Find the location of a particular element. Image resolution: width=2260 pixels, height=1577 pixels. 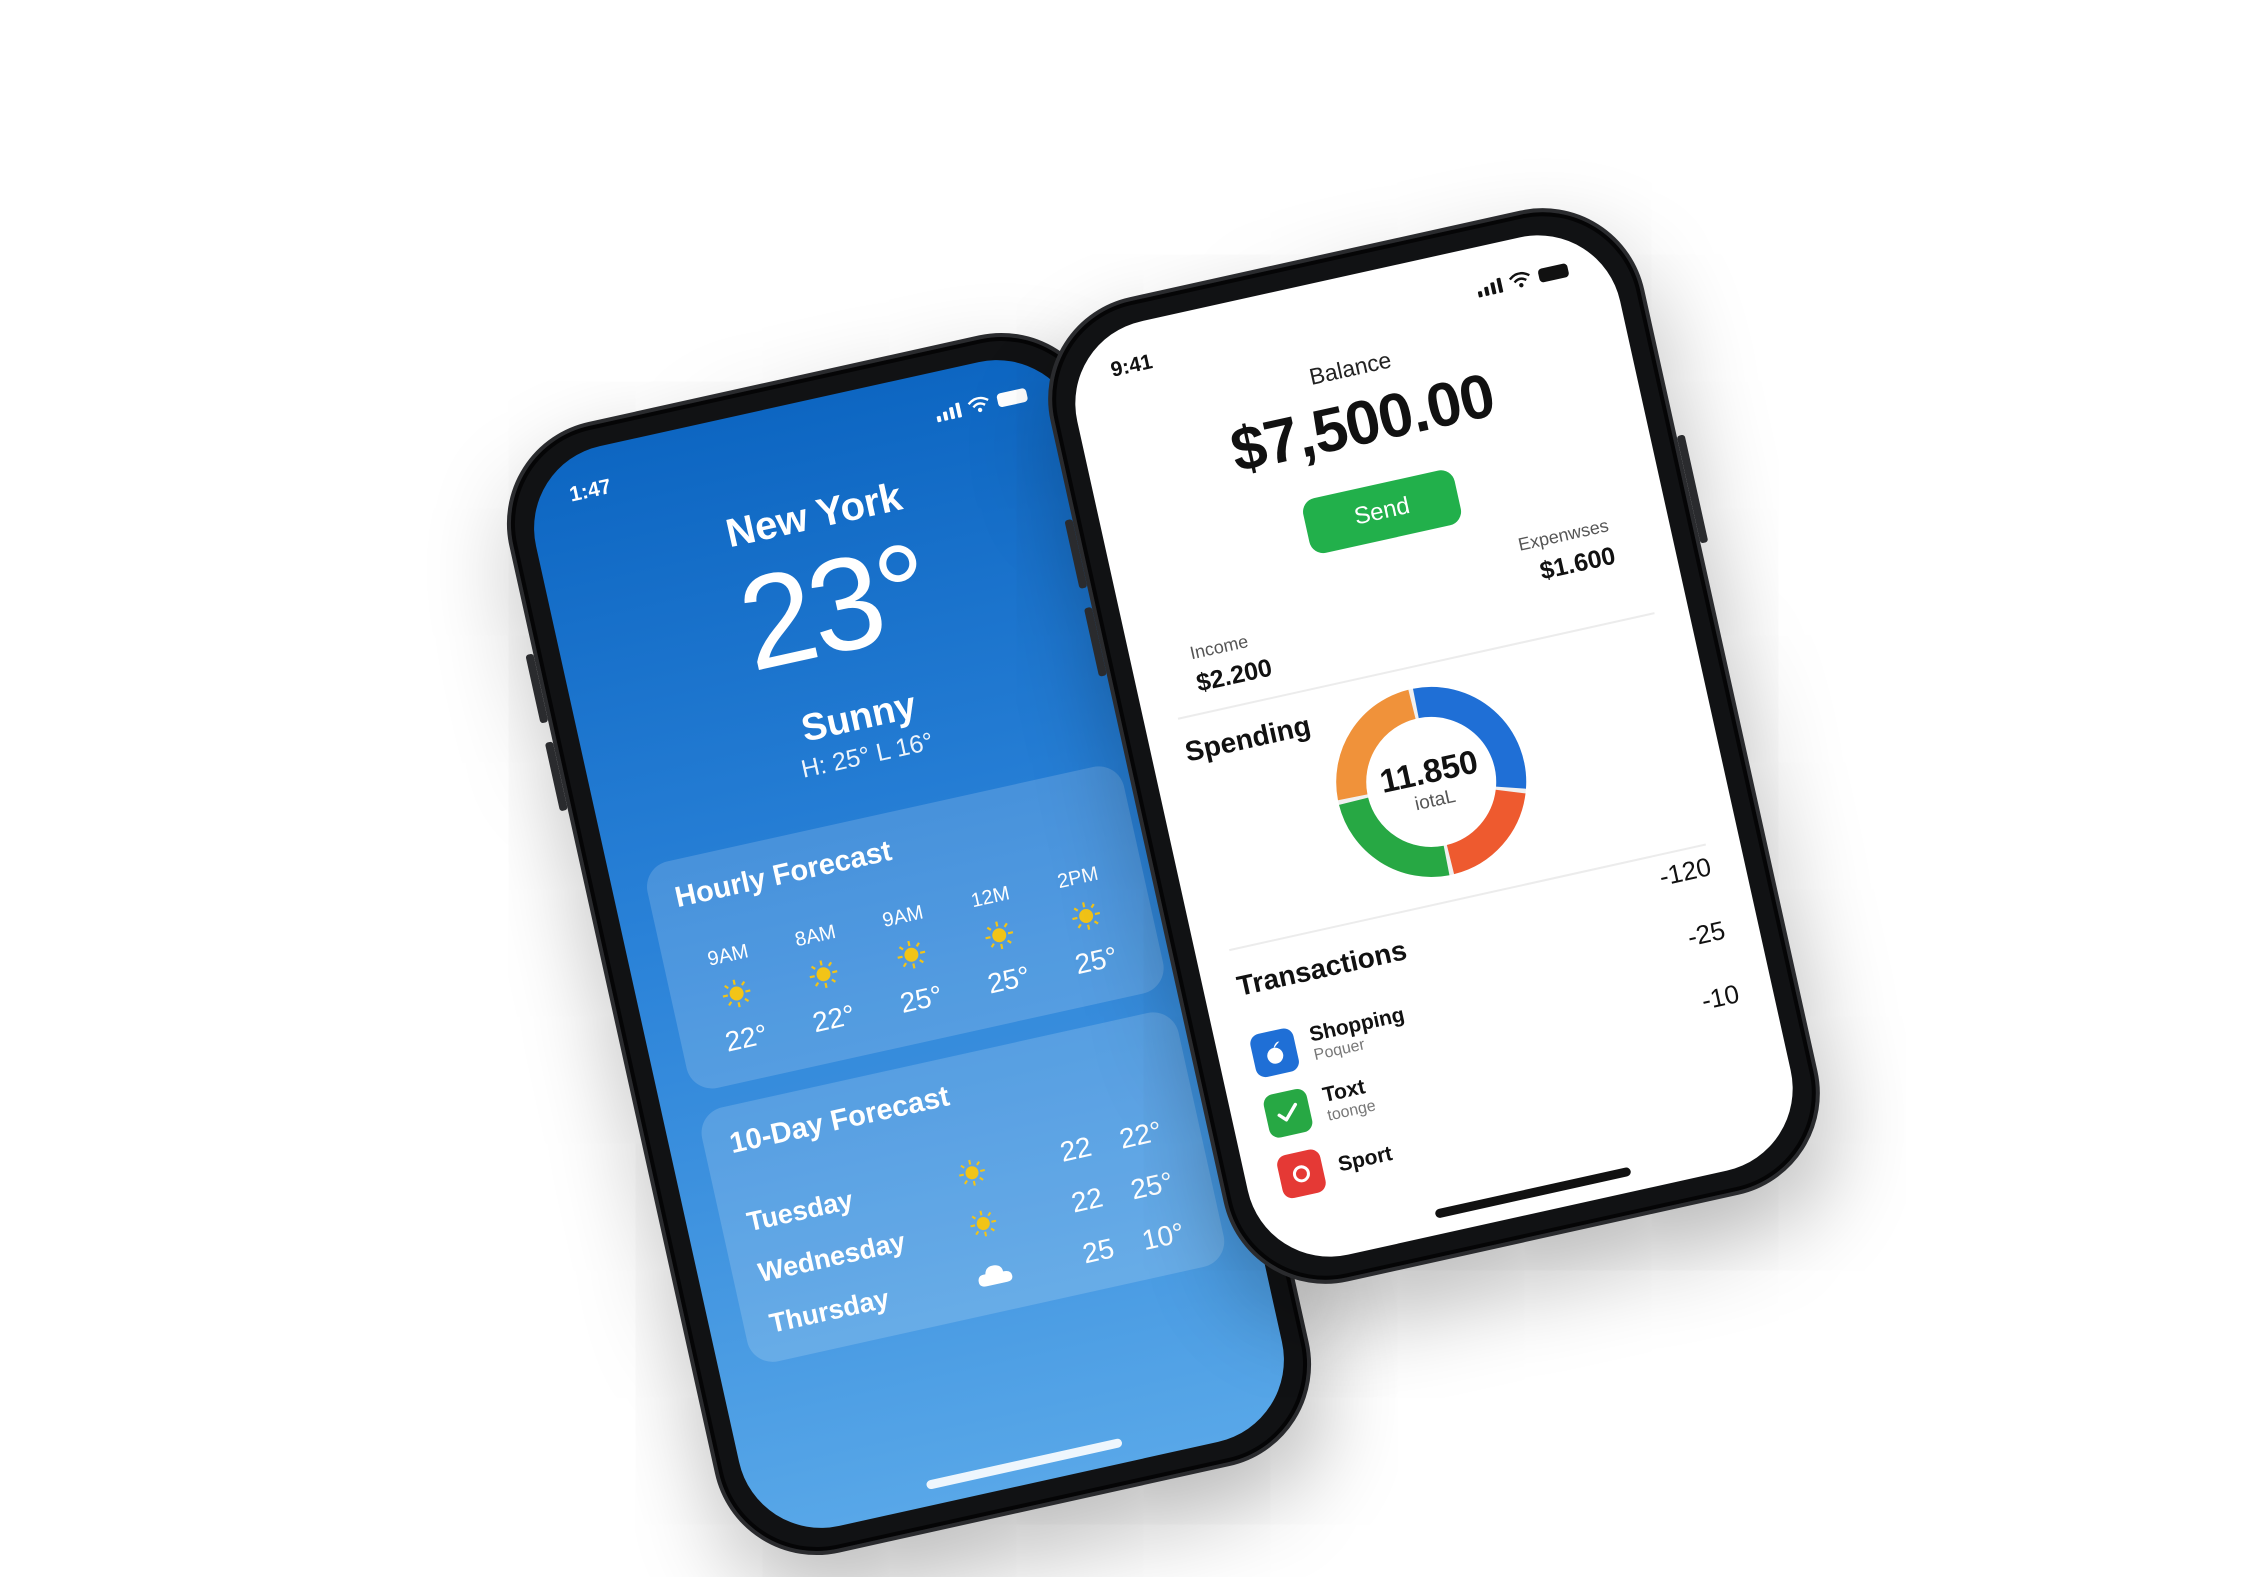

volume-down-button is located at coordinates (556, 776).